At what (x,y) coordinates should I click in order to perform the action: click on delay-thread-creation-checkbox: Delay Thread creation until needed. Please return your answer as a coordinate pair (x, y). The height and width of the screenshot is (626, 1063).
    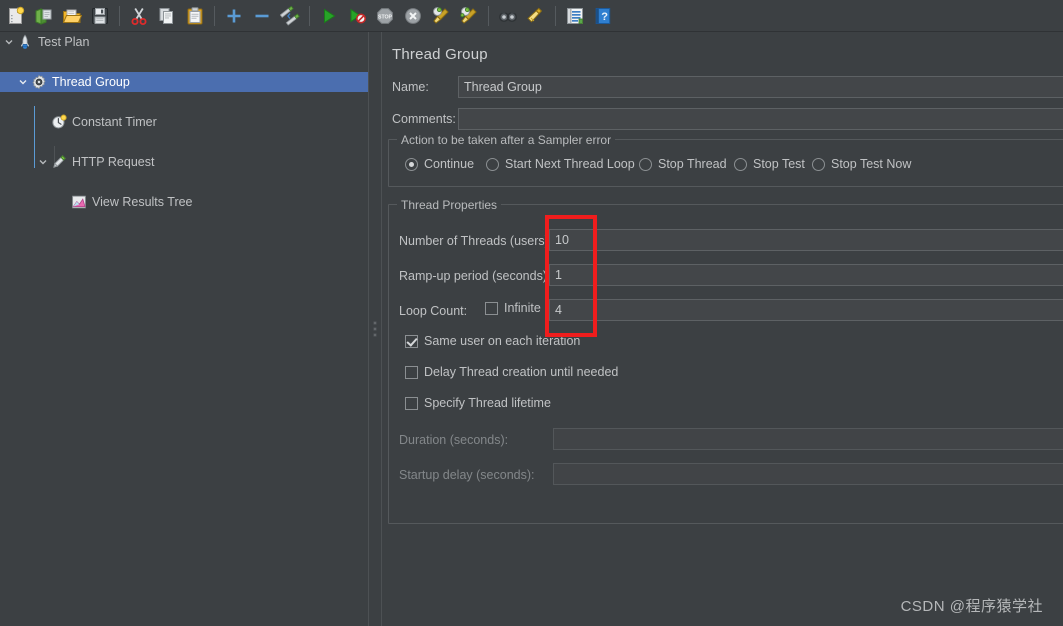
    Looking at the image, I should click on (511, 372).